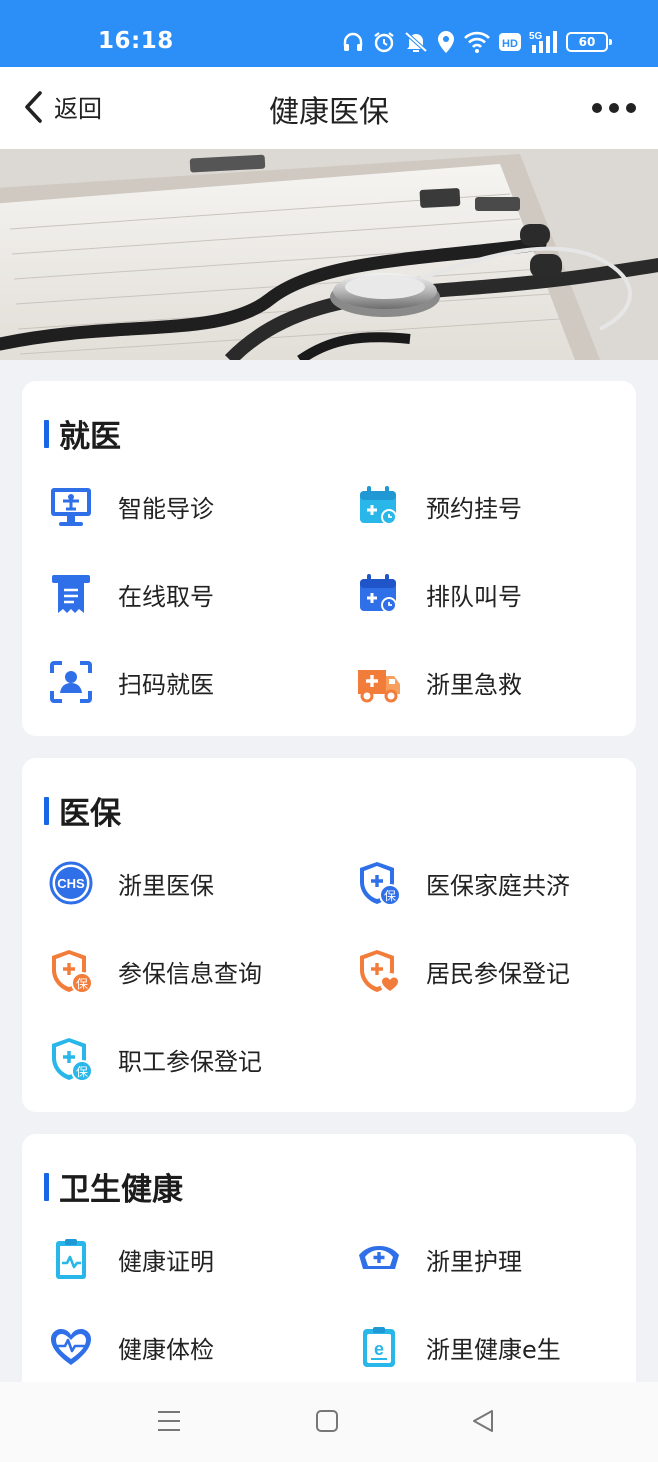  I want to click on menu-button, so click(169, 1423).